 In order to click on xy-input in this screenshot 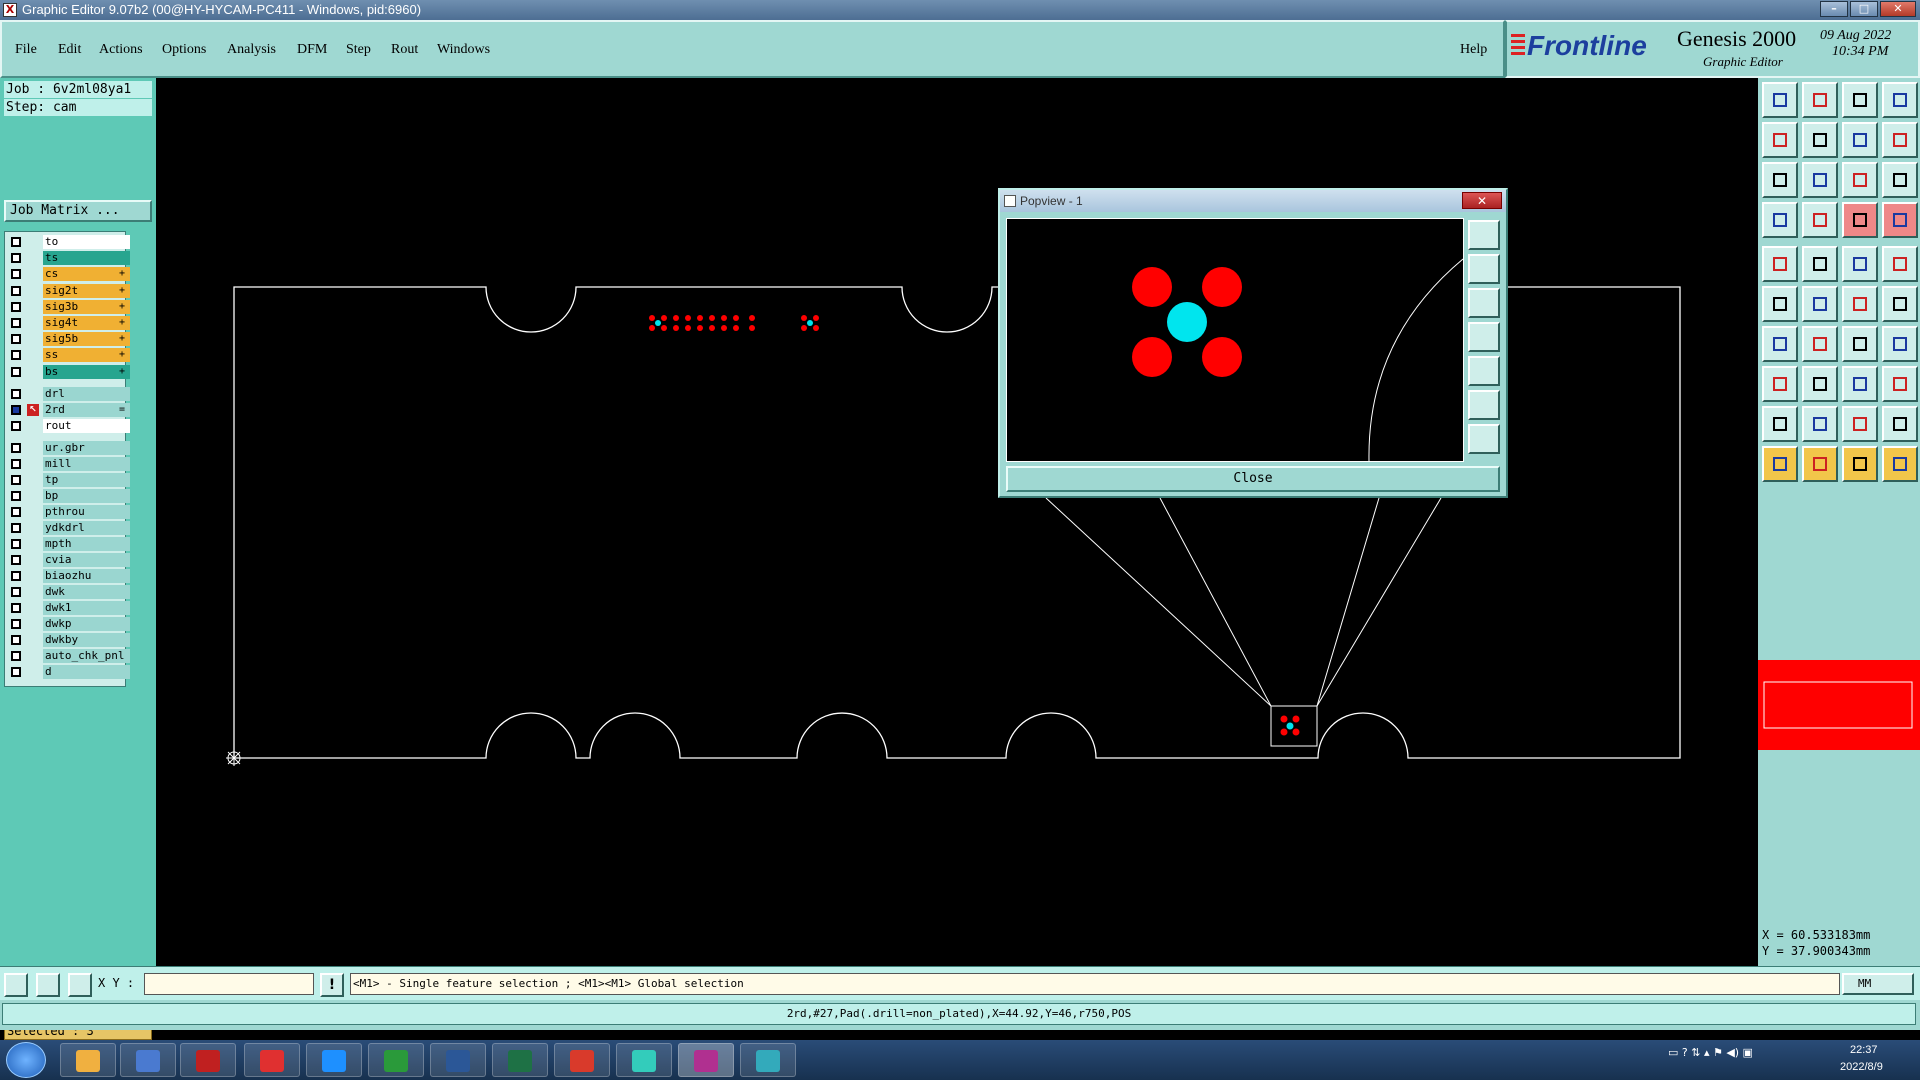, I will do `click(229, 984)`.